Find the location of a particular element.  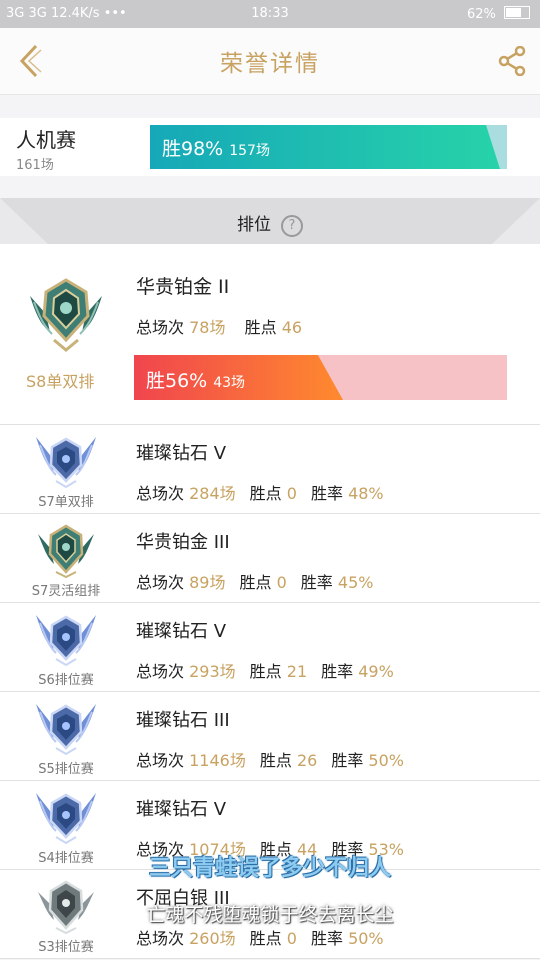

share-button is located at coordinates (512, 61).